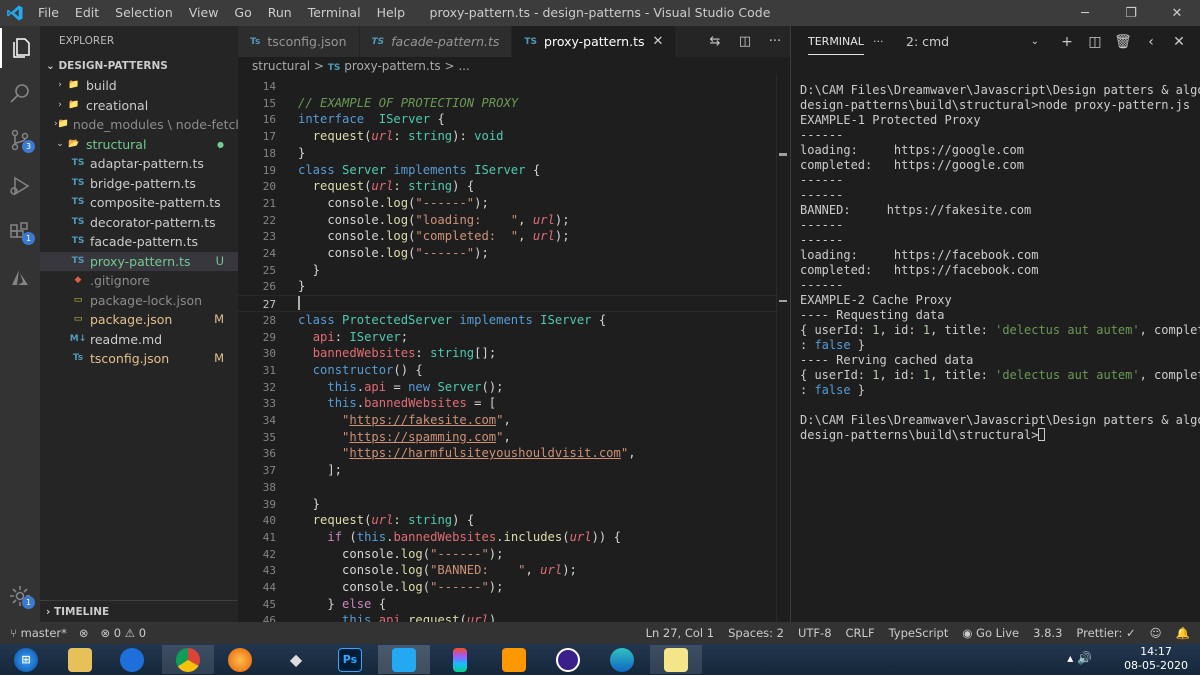 The width and height of the screenshot is (1200, 675). What do you see at coordinates (460, 659) in the screenshot?
I see `taskbar-figma` at bounding box center [460, 659].